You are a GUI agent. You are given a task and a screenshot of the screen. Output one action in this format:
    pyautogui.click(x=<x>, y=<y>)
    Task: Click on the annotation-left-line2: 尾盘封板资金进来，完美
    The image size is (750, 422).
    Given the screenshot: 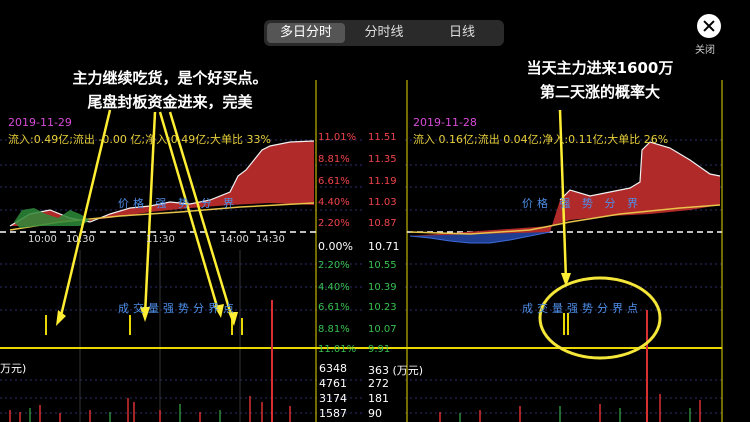 What is the action you would take?
    pyautogui.click(x=170, y=102)
    